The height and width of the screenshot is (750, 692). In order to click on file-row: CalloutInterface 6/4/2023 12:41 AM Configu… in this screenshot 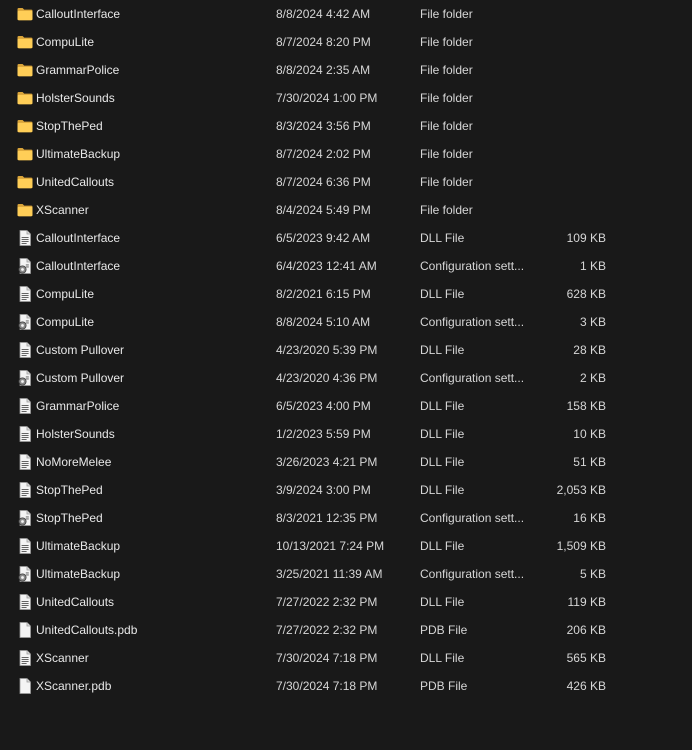, I will do `click(346, 266)`.